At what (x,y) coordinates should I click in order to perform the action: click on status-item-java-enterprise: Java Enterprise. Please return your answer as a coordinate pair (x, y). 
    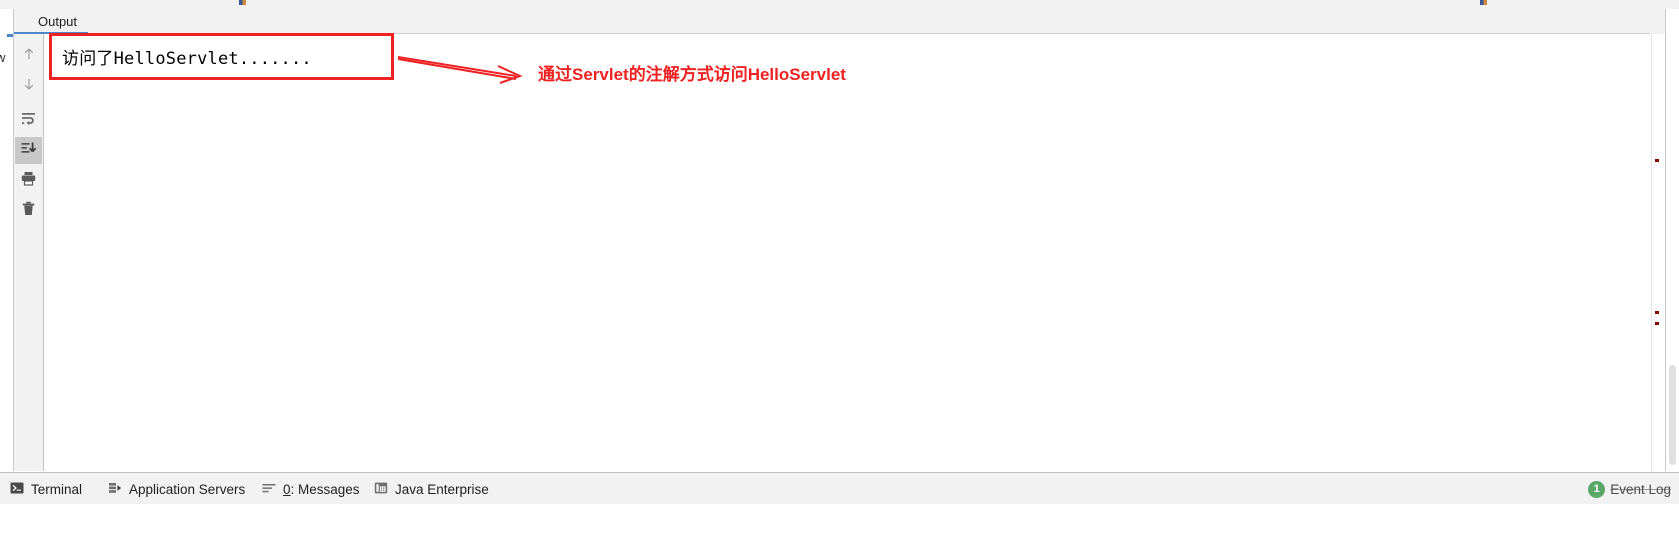
    Looking at the image, I should click on (431, 489).